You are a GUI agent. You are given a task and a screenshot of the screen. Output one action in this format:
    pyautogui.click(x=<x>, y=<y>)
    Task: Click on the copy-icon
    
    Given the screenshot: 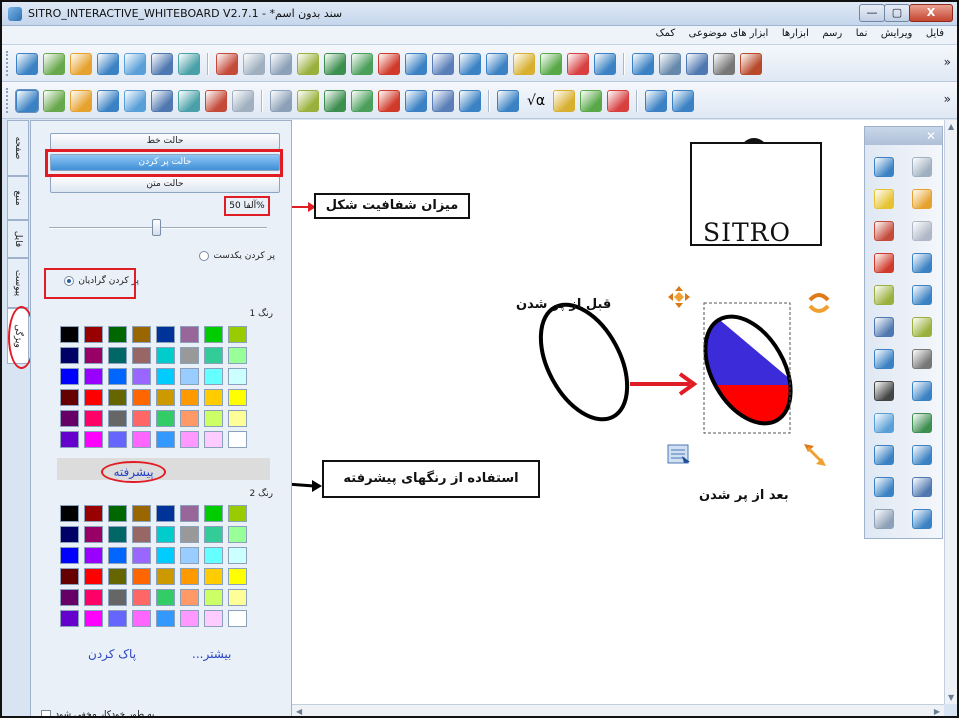 What is the action you would take?
    pyautogui.click(x=308, y=63)
    